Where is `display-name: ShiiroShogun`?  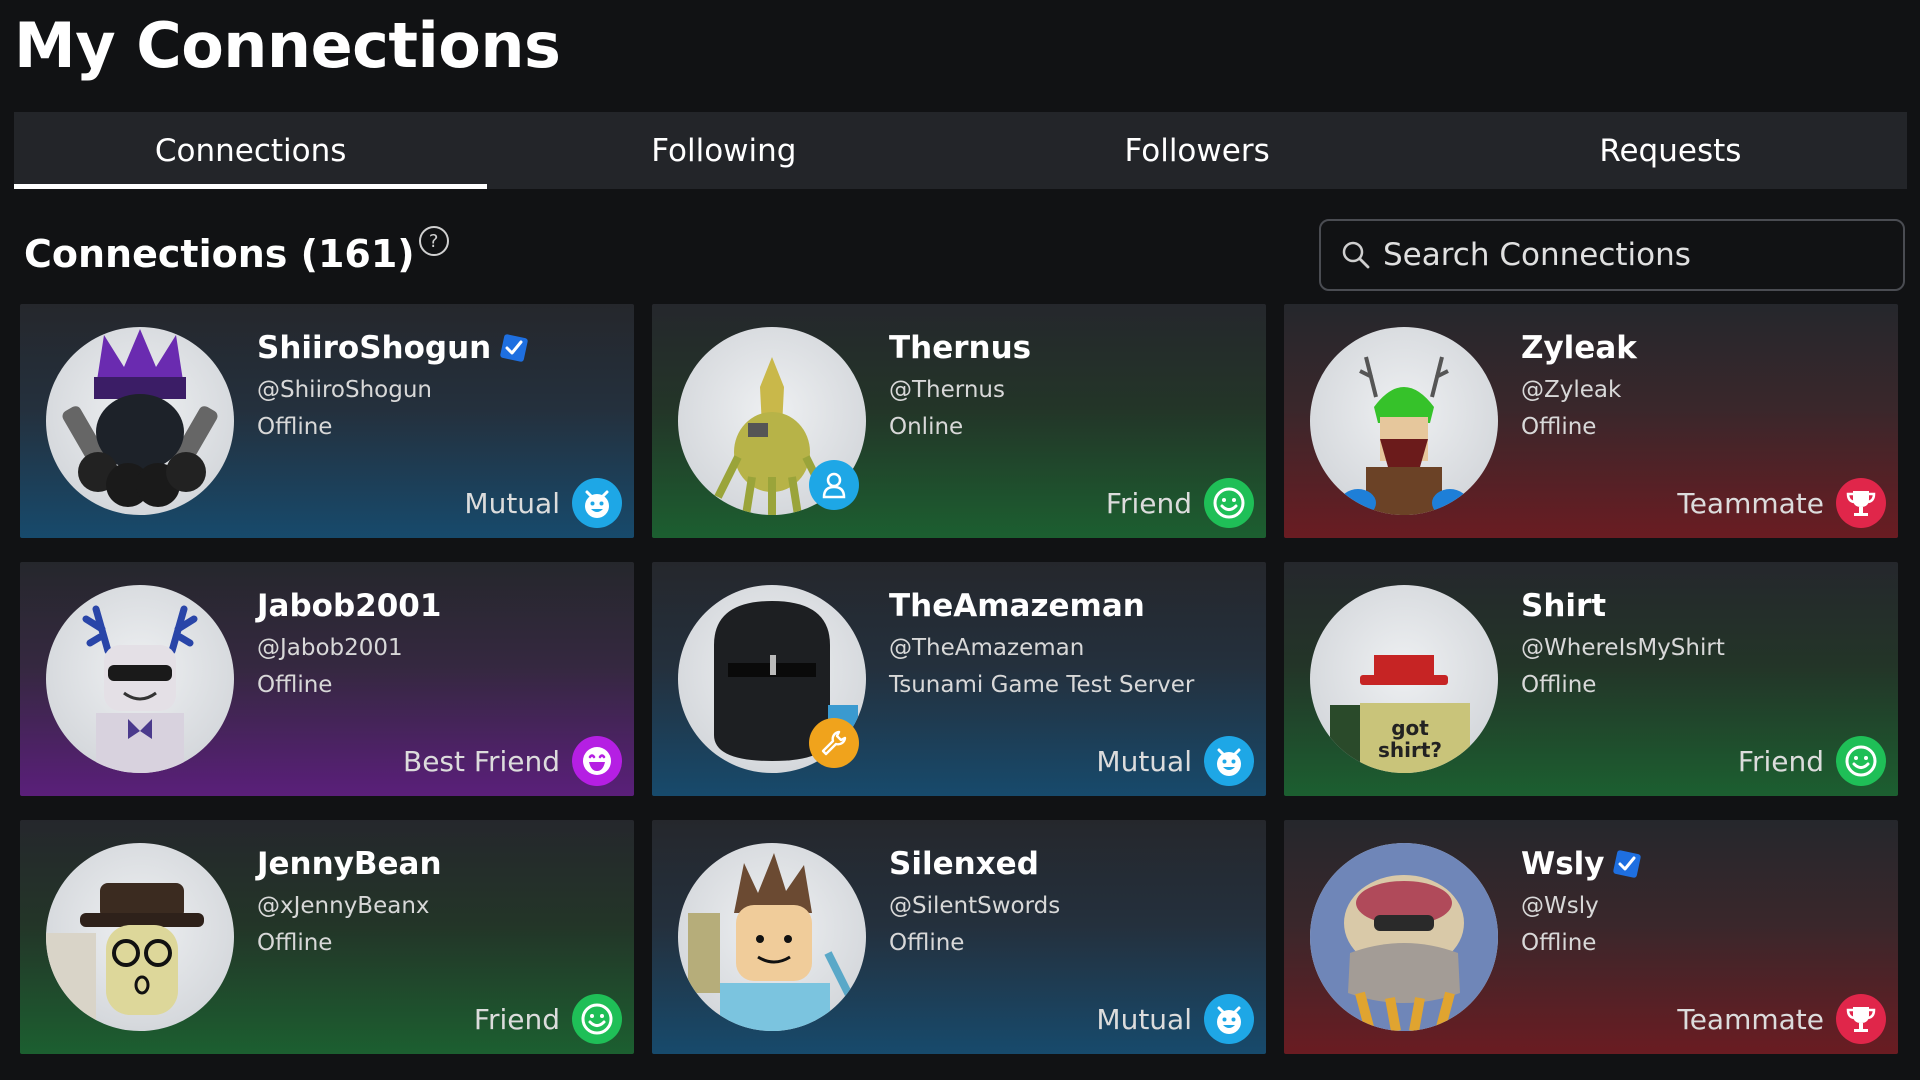 display-name: ShiiroShogun is located at coordinates (374, 348).